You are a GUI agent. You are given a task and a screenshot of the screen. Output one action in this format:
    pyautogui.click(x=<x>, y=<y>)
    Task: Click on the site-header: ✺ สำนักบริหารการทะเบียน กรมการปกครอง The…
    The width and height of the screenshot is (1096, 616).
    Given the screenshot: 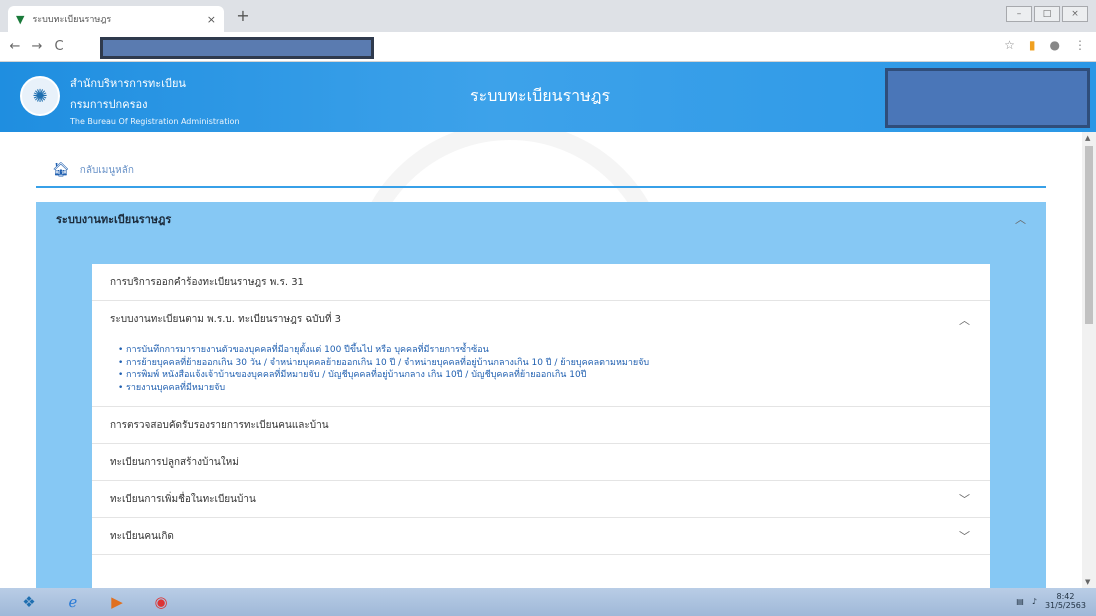 What is the action you would take?
    pyautogui.click(x=548, y=97)
    